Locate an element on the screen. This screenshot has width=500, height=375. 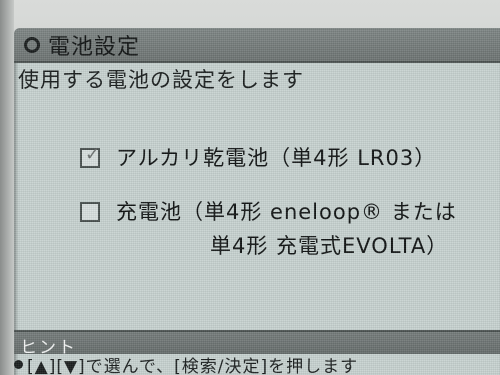
hint-row: [▲][▼]で選んで、[検索/決定]を押します is located at coordinates (257, 364).